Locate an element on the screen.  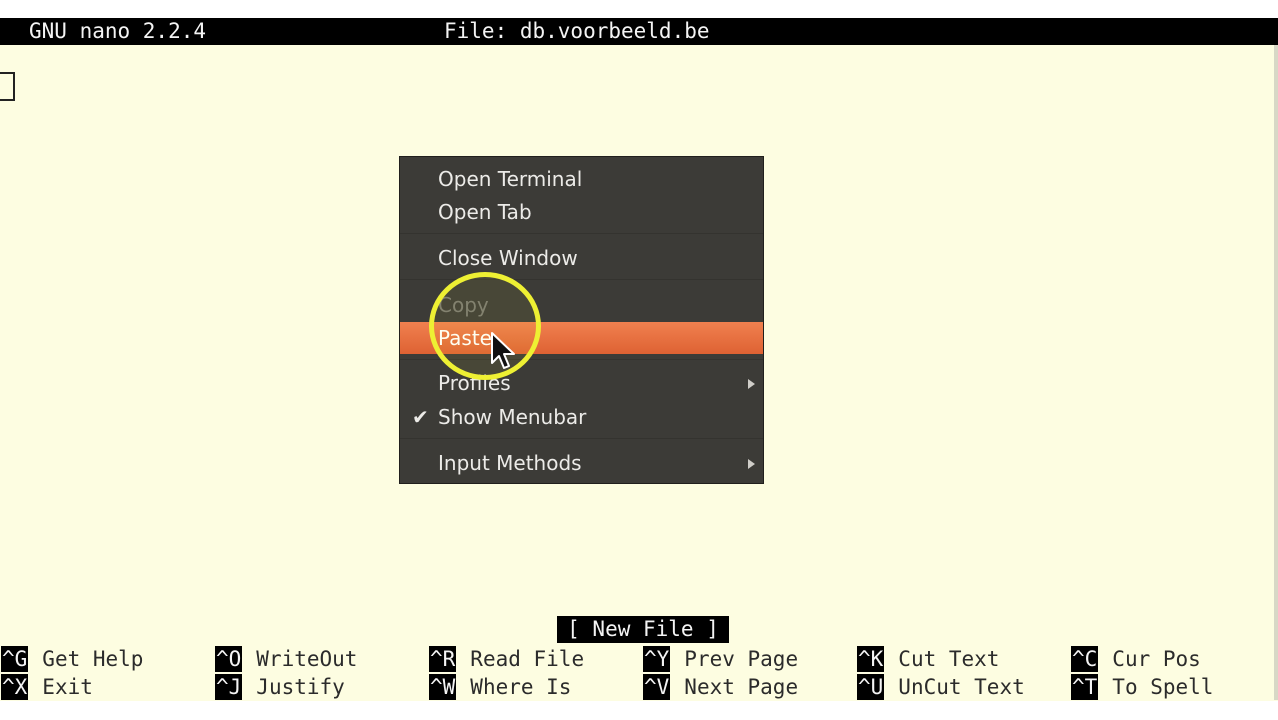
shortcut-label: Cur Pos is located at coordinates (1156, 659).